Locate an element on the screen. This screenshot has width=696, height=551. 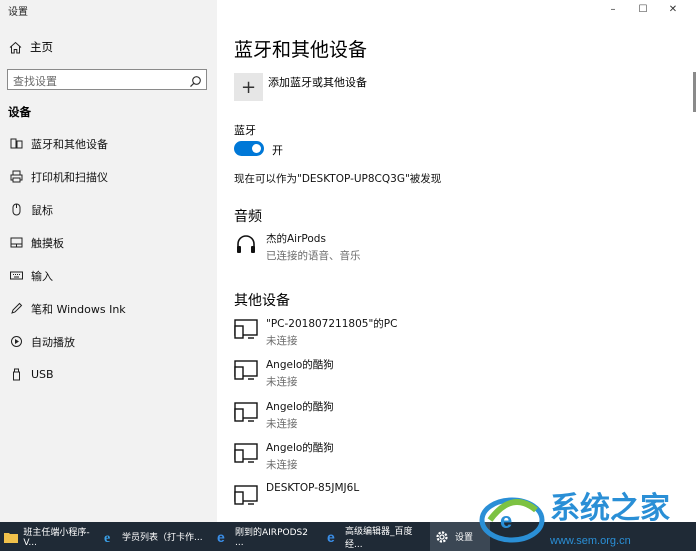
toggle-state-label: 开 is located at coordinates (277, 150).